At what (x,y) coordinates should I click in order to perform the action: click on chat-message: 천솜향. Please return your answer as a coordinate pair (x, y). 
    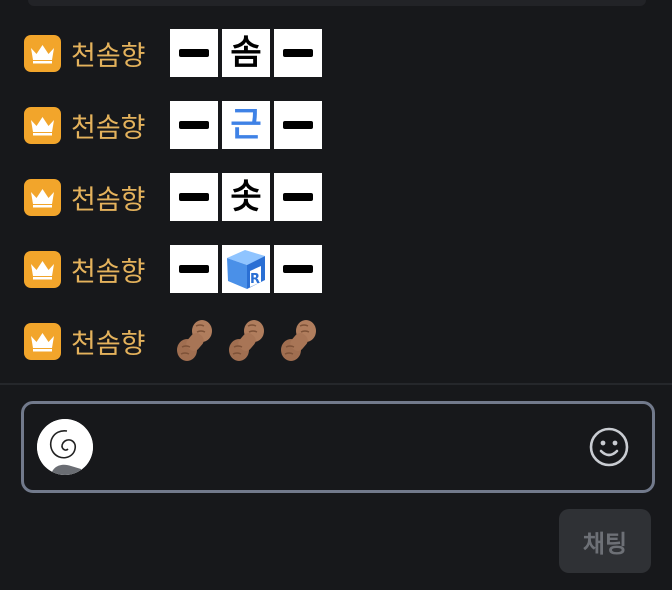
    Looking at the image, I should click on (175, 341).